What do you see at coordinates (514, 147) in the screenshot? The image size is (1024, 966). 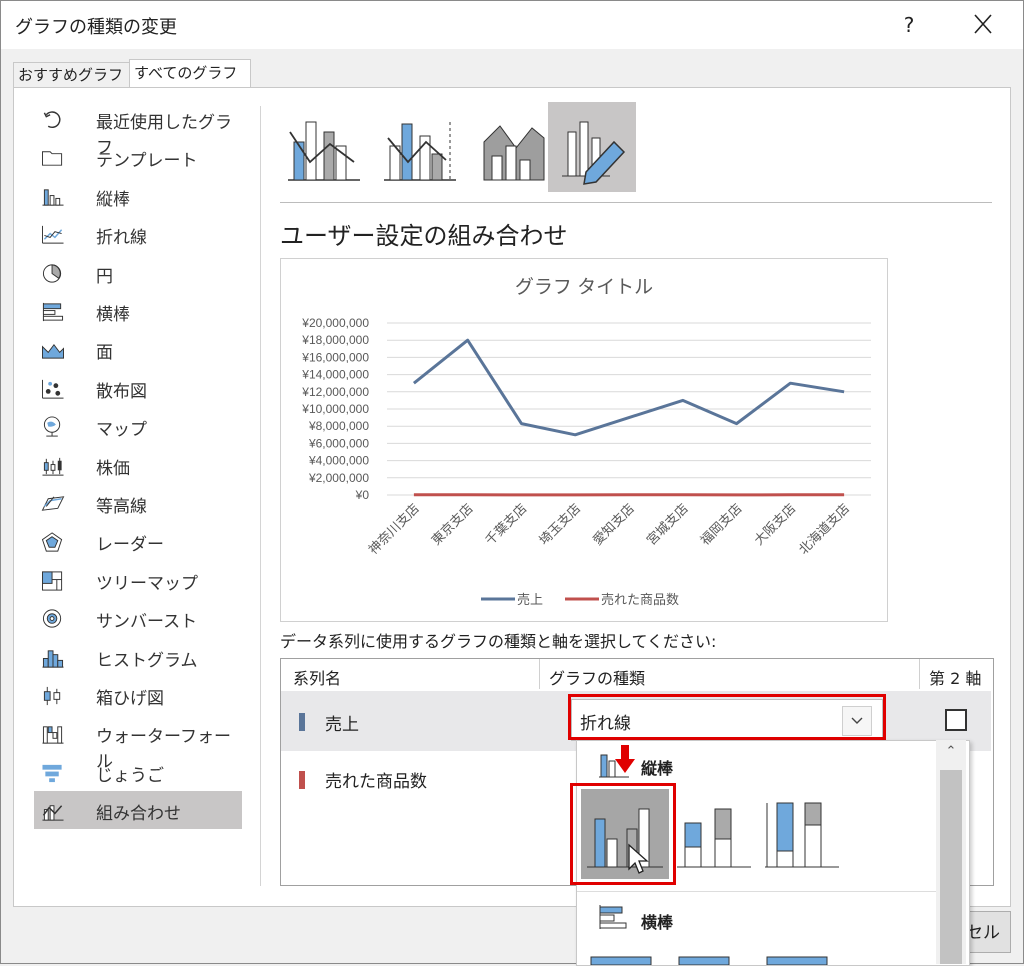 I see `subtype-area-column` at bounding box center [514, 147].